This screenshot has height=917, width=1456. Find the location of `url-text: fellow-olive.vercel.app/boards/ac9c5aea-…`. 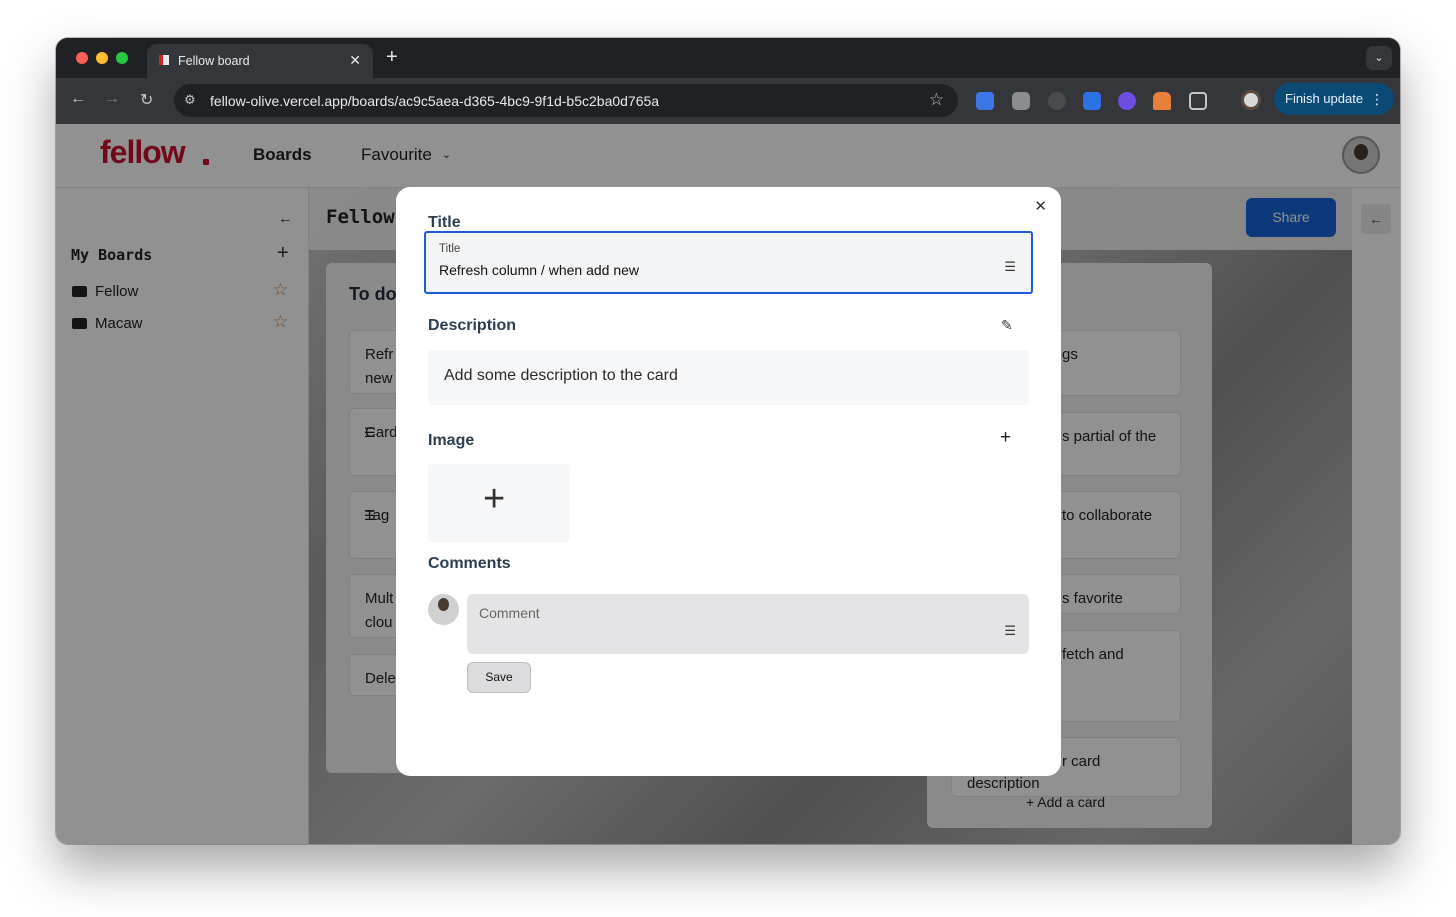

url-text: fellow-olive.vercel.app/boards/ac9c5aea-… is located at coordinates (434, 101).